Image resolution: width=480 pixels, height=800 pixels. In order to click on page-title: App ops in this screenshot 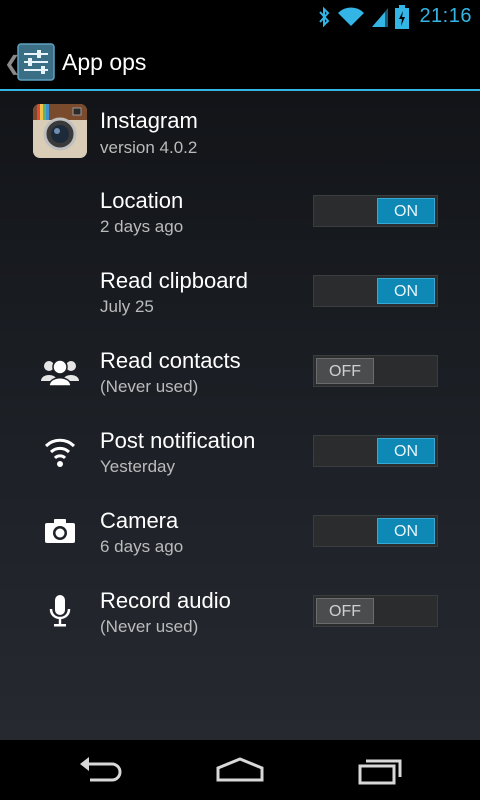, I will do `click(104, 62)`.